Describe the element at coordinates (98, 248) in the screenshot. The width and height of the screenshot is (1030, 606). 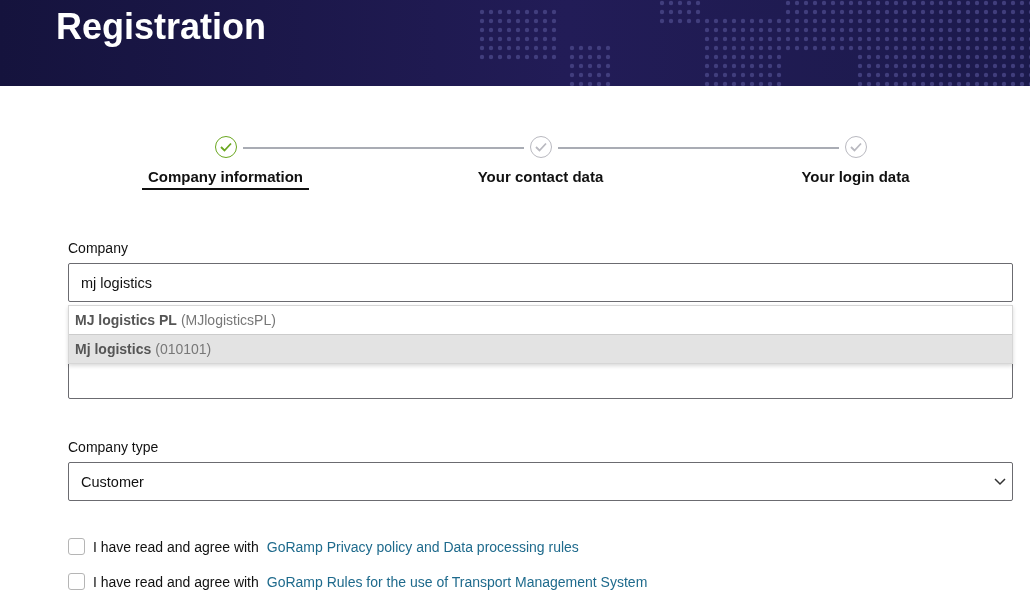
I see `field-label: Company` at that location.